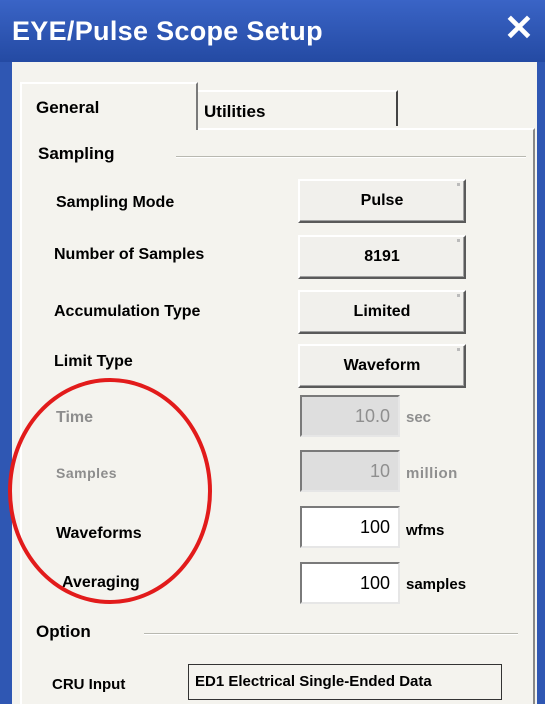  I want to click on title-bar: EYE/Pulse Scope Setup ✕, so click(272, 31).